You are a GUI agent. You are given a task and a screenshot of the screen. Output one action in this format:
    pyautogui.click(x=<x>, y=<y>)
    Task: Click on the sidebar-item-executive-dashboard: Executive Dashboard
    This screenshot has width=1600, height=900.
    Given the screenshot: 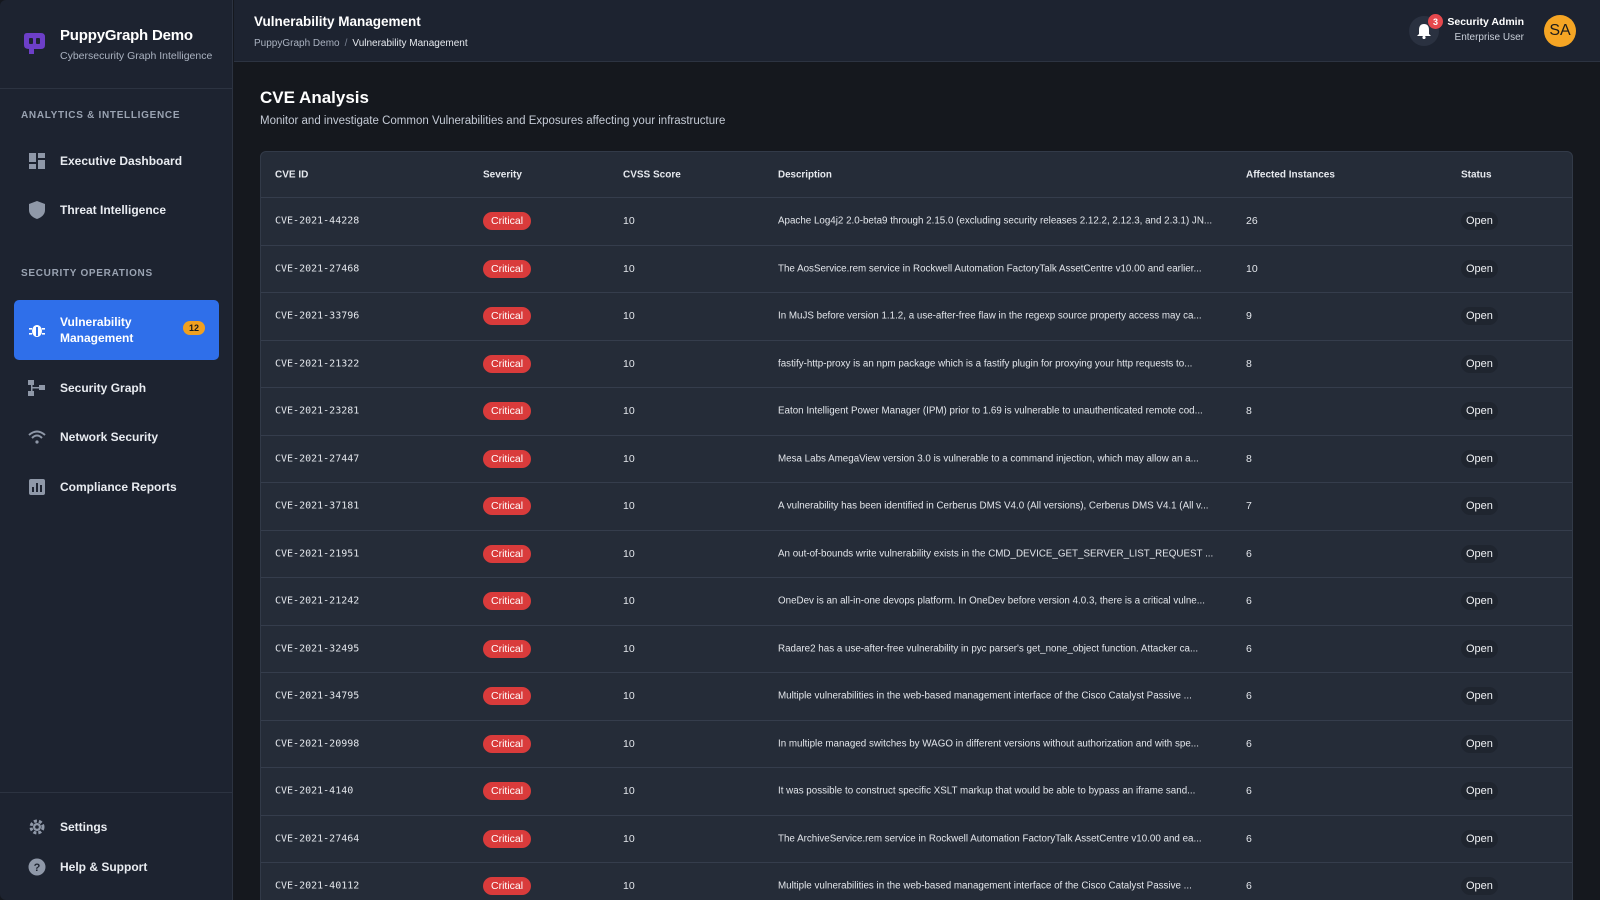 What is the action you would take?
    pyautogui.click(x=116, y=161)
    